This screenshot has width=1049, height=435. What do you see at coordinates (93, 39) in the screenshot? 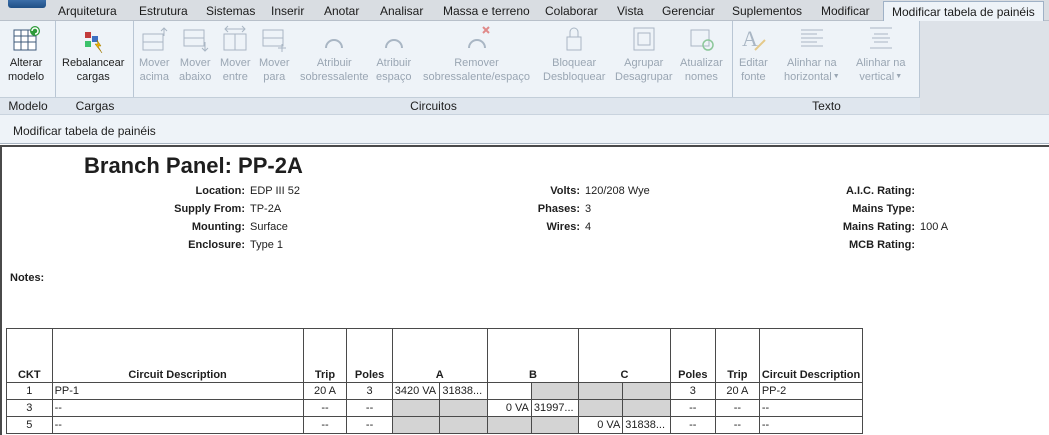
I see `rebalance-loads-icon` at bounding box center [93, 39].